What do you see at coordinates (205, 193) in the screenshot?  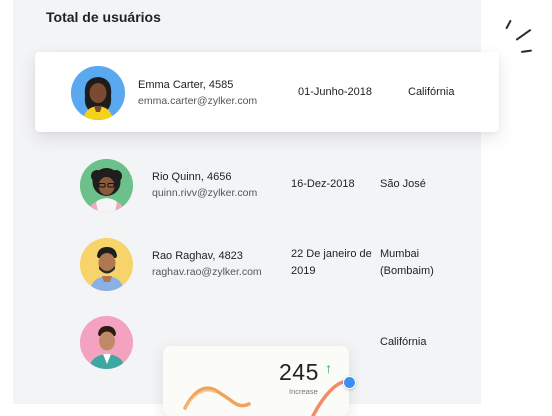 I see `user-email: quinn.rivv@zylker.com` at bounding box center [205, 193].